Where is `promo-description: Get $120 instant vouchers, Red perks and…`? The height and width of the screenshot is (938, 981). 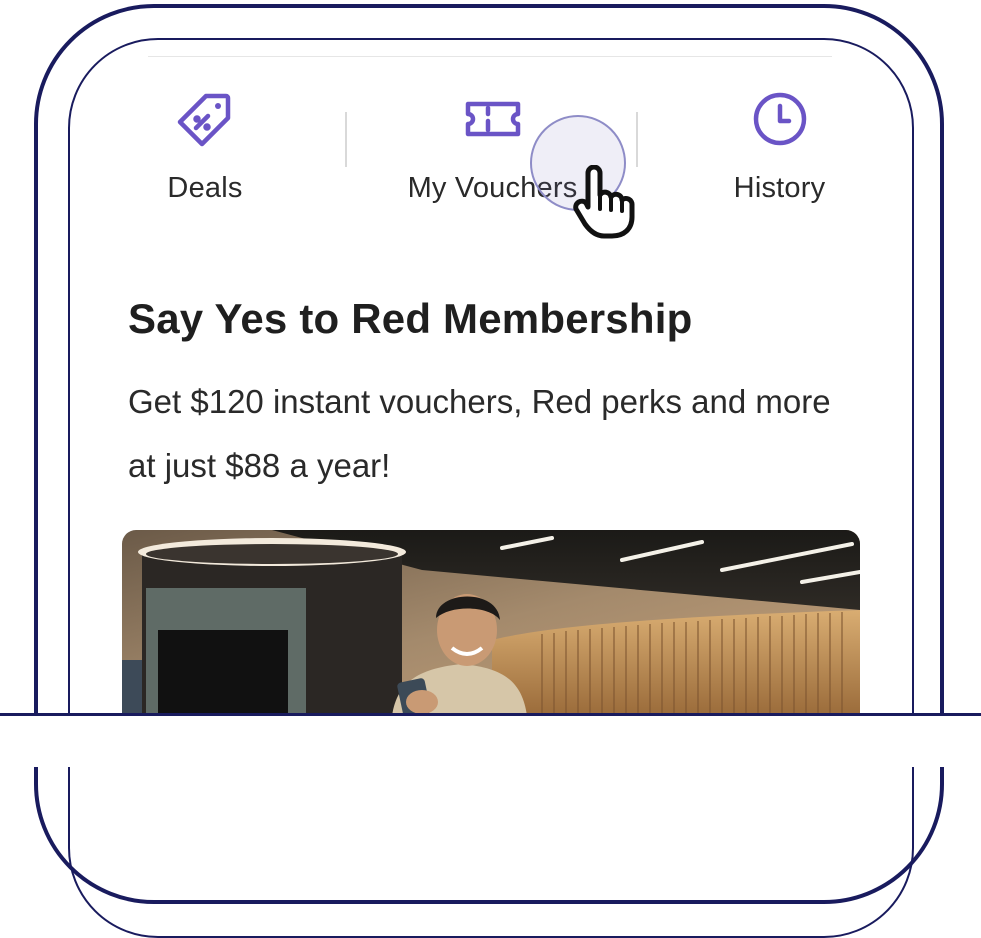
promo-description: Get $120 instant vouchers, Red perks and… is located at coordinates (479, 433).